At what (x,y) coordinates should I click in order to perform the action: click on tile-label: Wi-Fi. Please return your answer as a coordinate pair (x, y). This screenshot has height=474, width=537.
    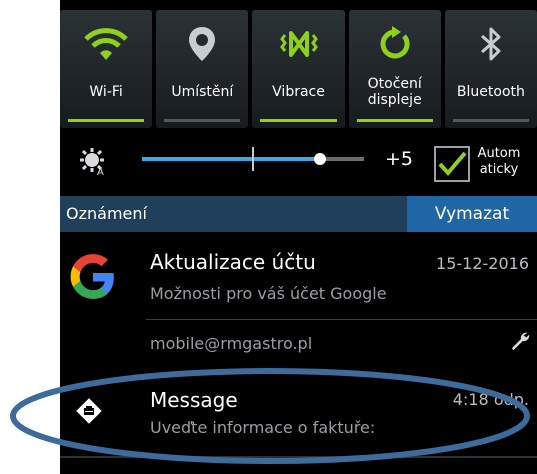
    Looking at the image, I should click on (106, 92).